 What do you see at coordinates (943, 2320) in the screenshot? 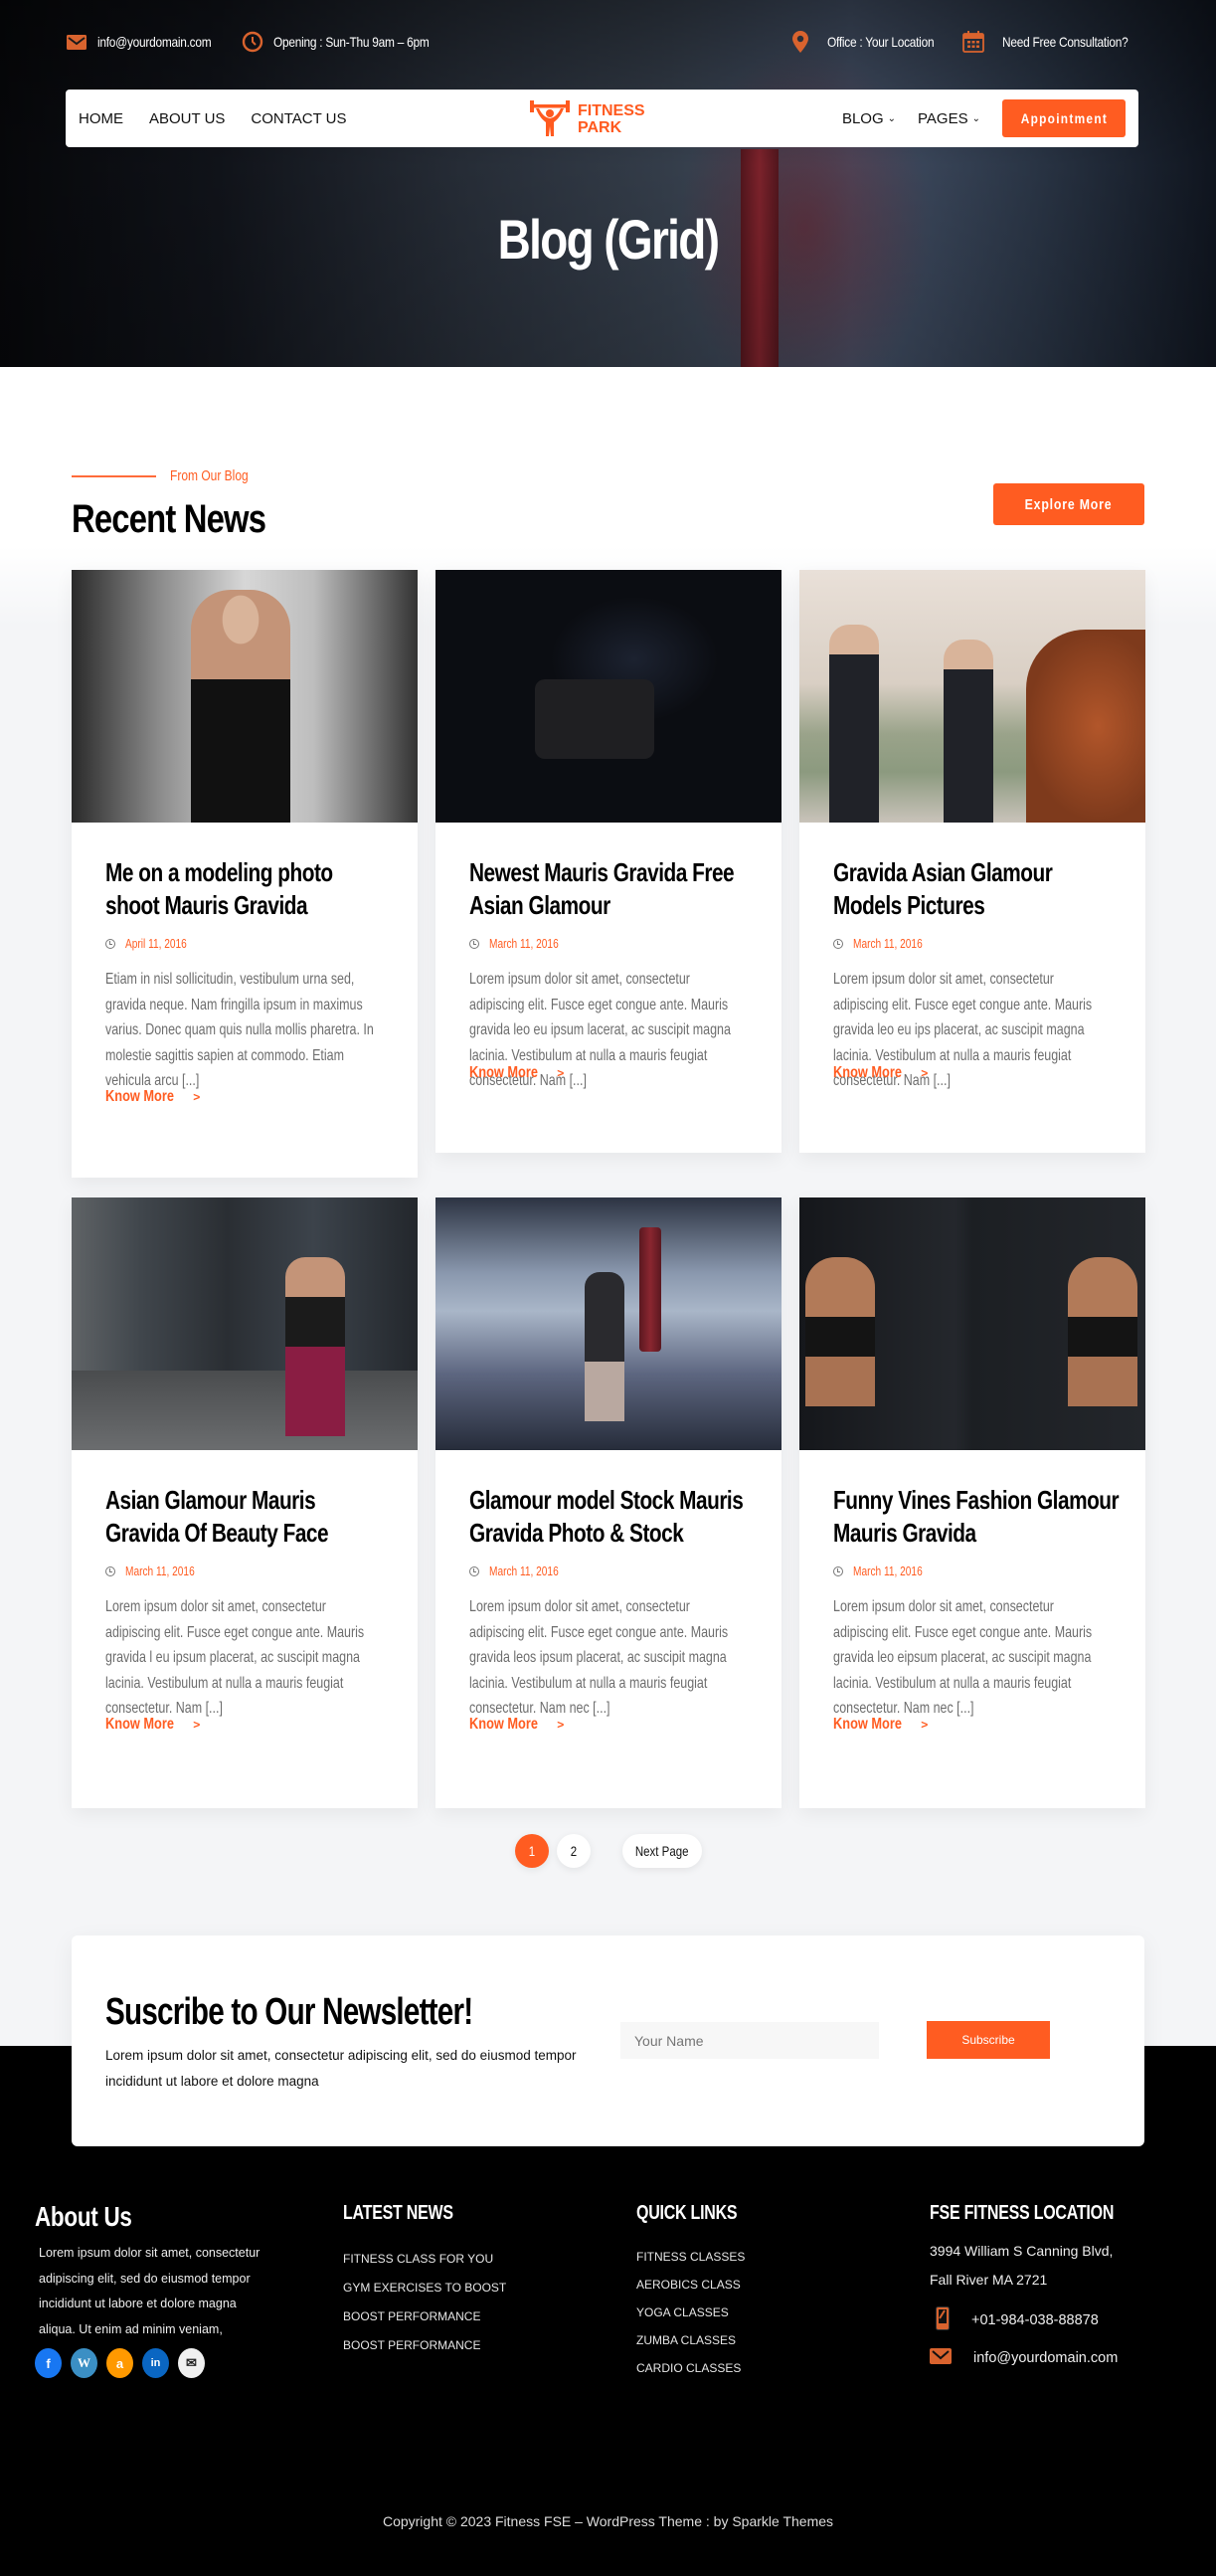
I see `phone-icon` at bounding box center [943, 2320].